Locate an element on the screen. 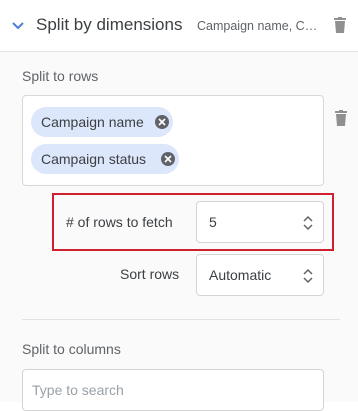 Image resolution: width=358 pixels, height=411 pixels. split-to-columns-label: Split to columns is located at coordinates (71, 349).